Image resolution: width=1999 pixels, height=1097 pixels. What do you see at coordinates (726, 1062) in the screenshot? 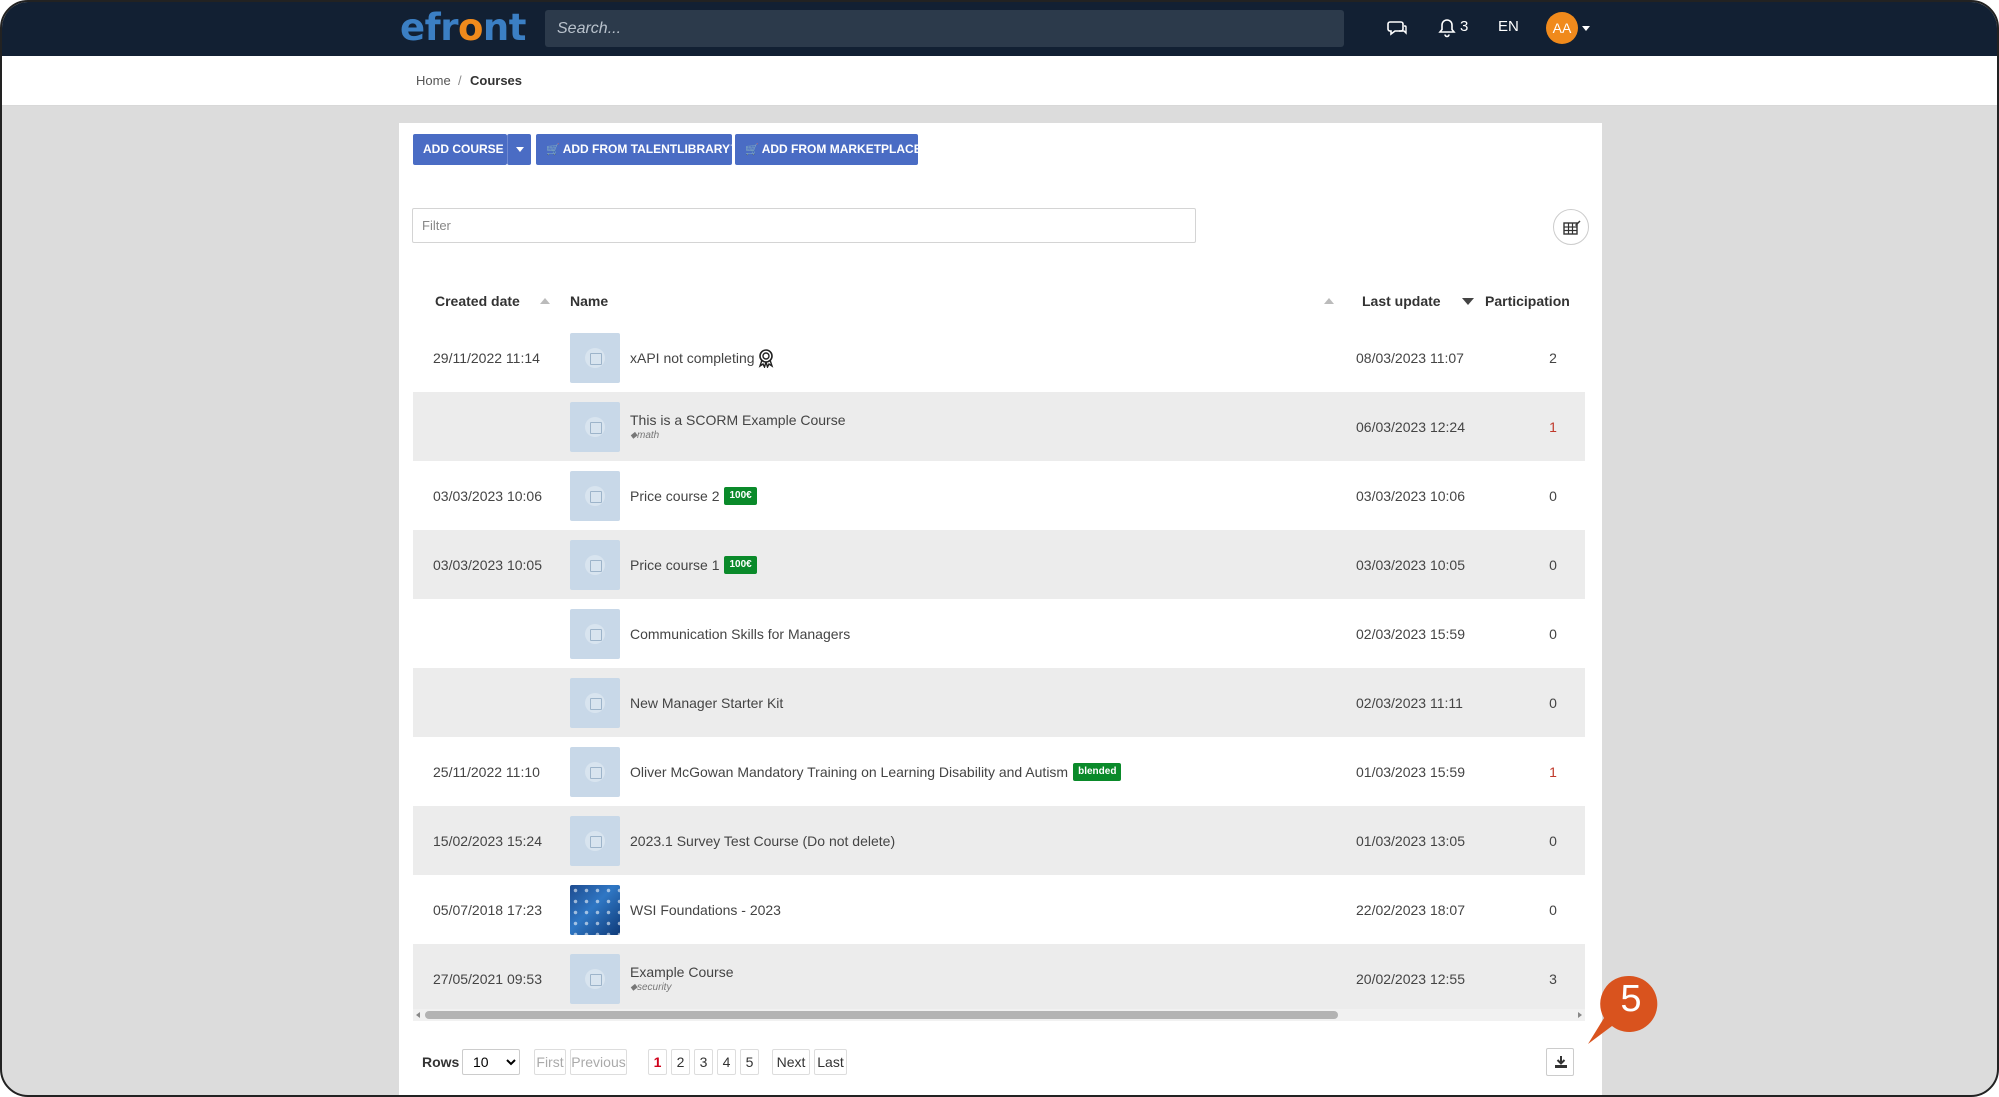
I see `page-button-4: 4` at bounding box center [726, 1062].